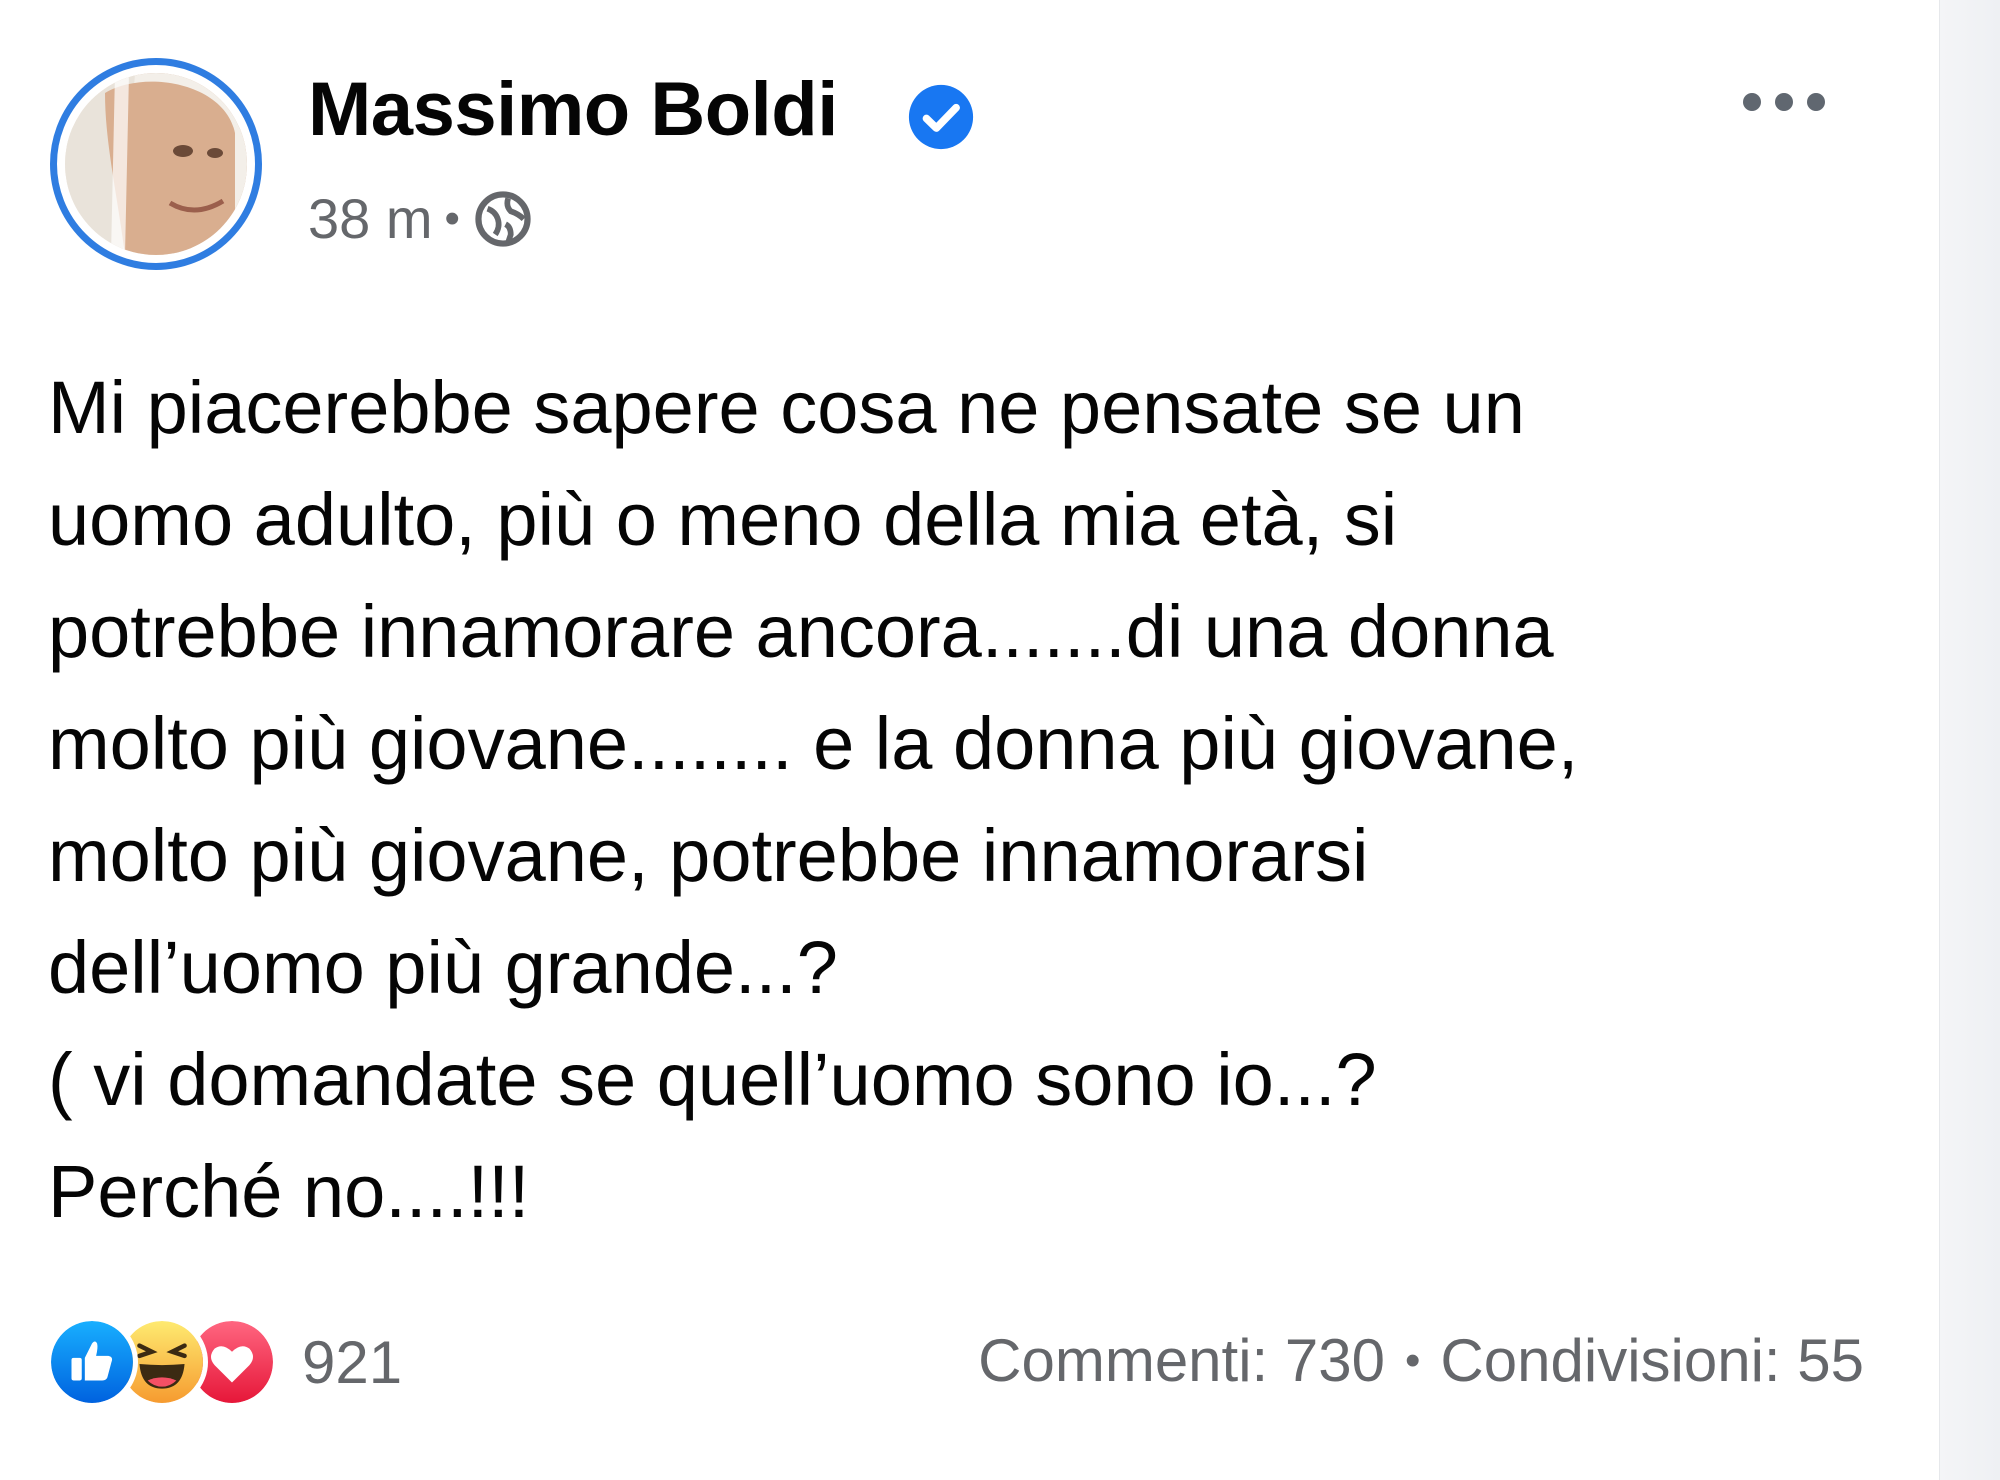 Image resolution: width=2000 pixels, height=1480 pixels. I want to click on more-horizontal-icon, so click(1784, 102).